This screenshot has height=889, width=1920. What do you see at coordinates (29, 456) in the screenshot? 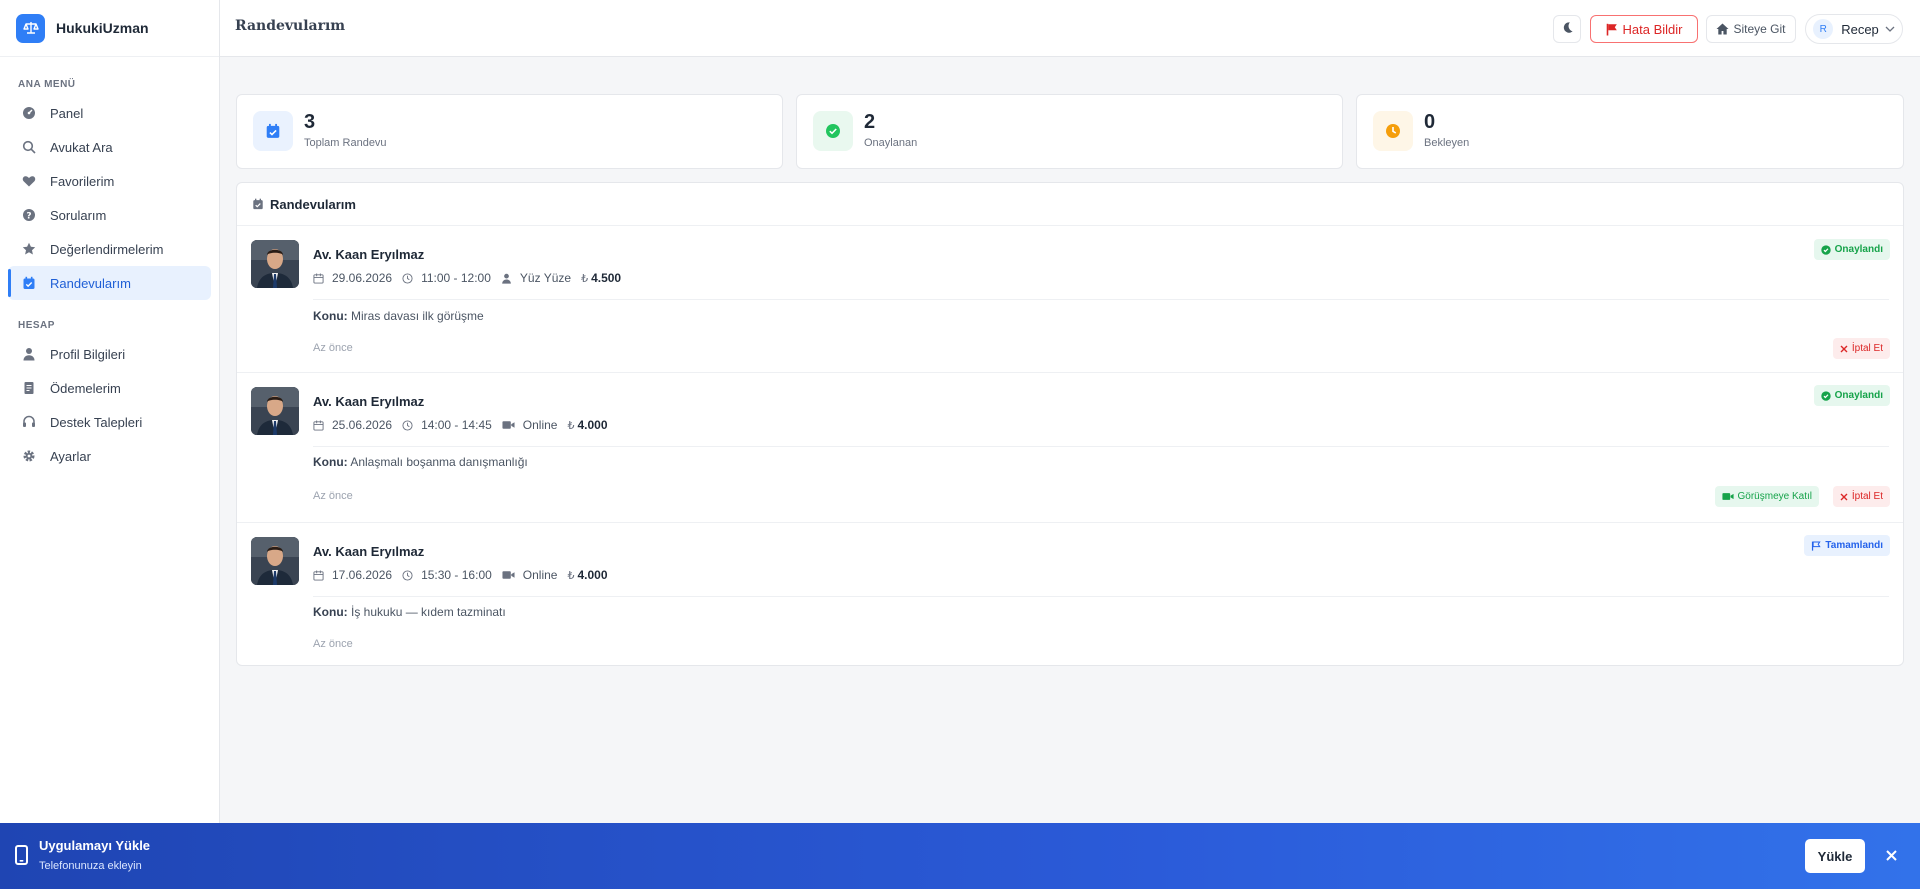
I see `gear-icon` at bounding box center [29, 456].